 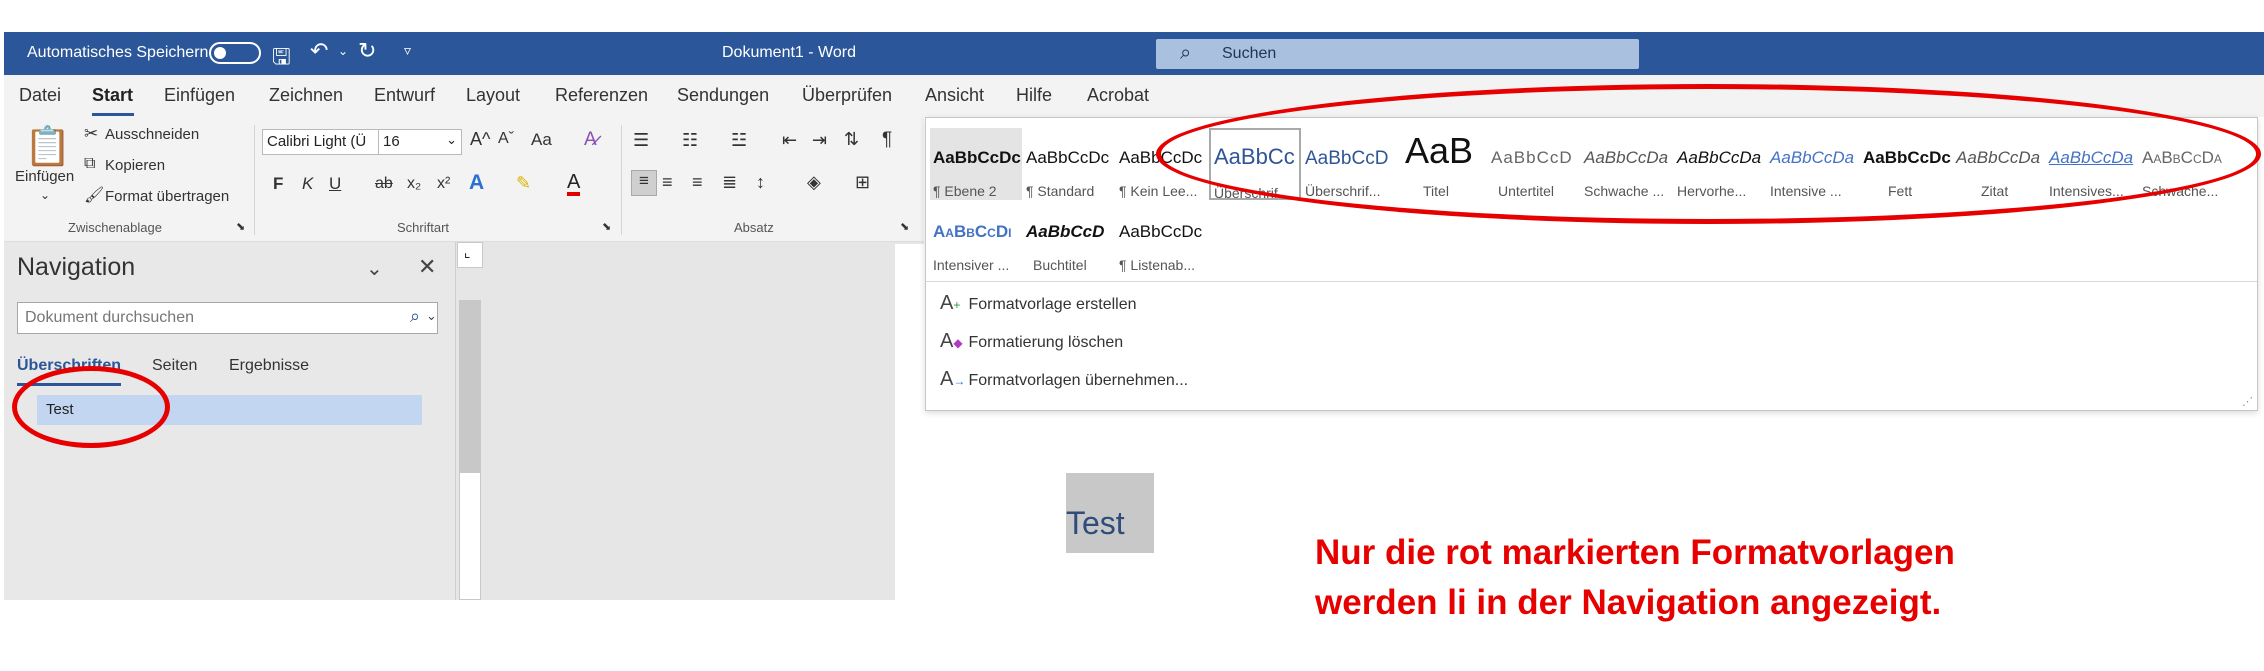 I want to click on clear-formatting-icon: A̷, so click(x=590, y=140).